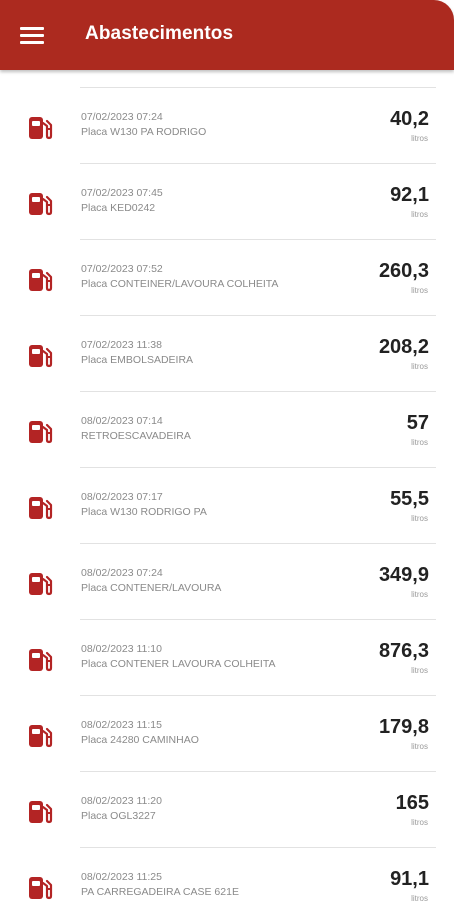 This screenshot has height=923, width=454. What do you see at coordinates (136, 436) in the screenshot?
I see `refuel-description: RETROESCAVADEIRA` at bounding box center [136, 436].